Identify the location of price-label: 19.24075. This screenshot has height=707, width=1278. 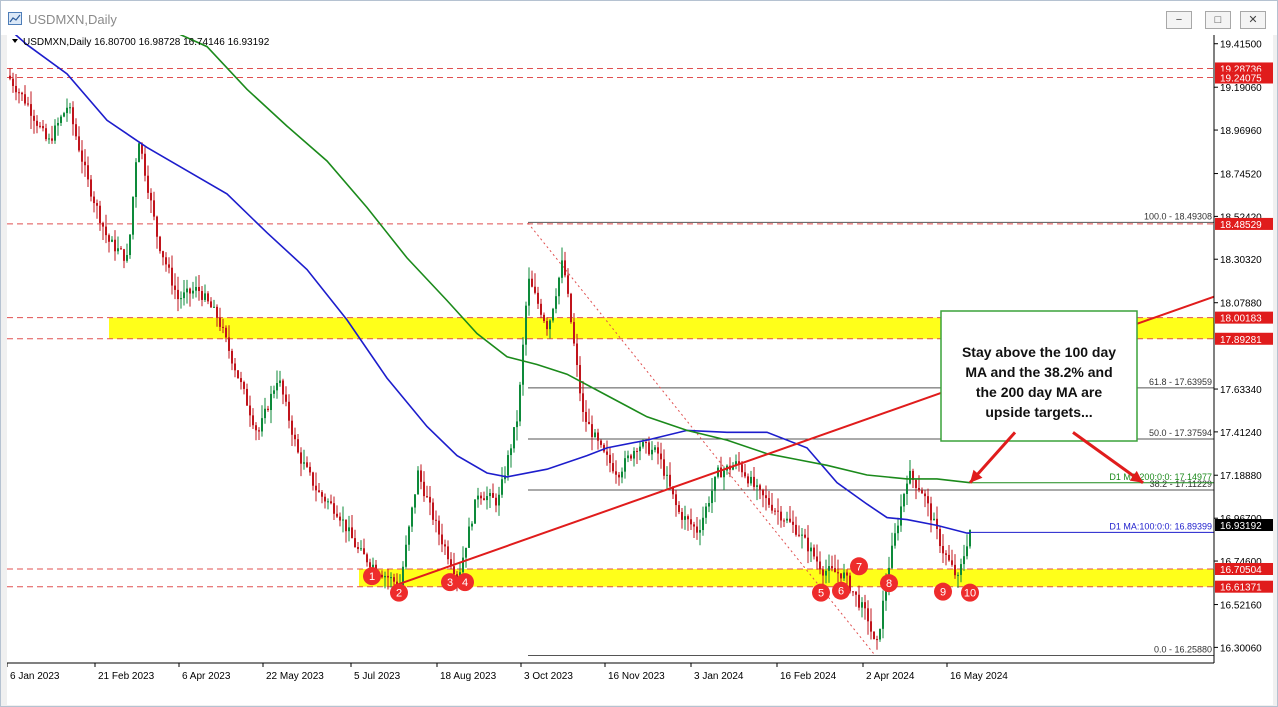
(1241, 78).